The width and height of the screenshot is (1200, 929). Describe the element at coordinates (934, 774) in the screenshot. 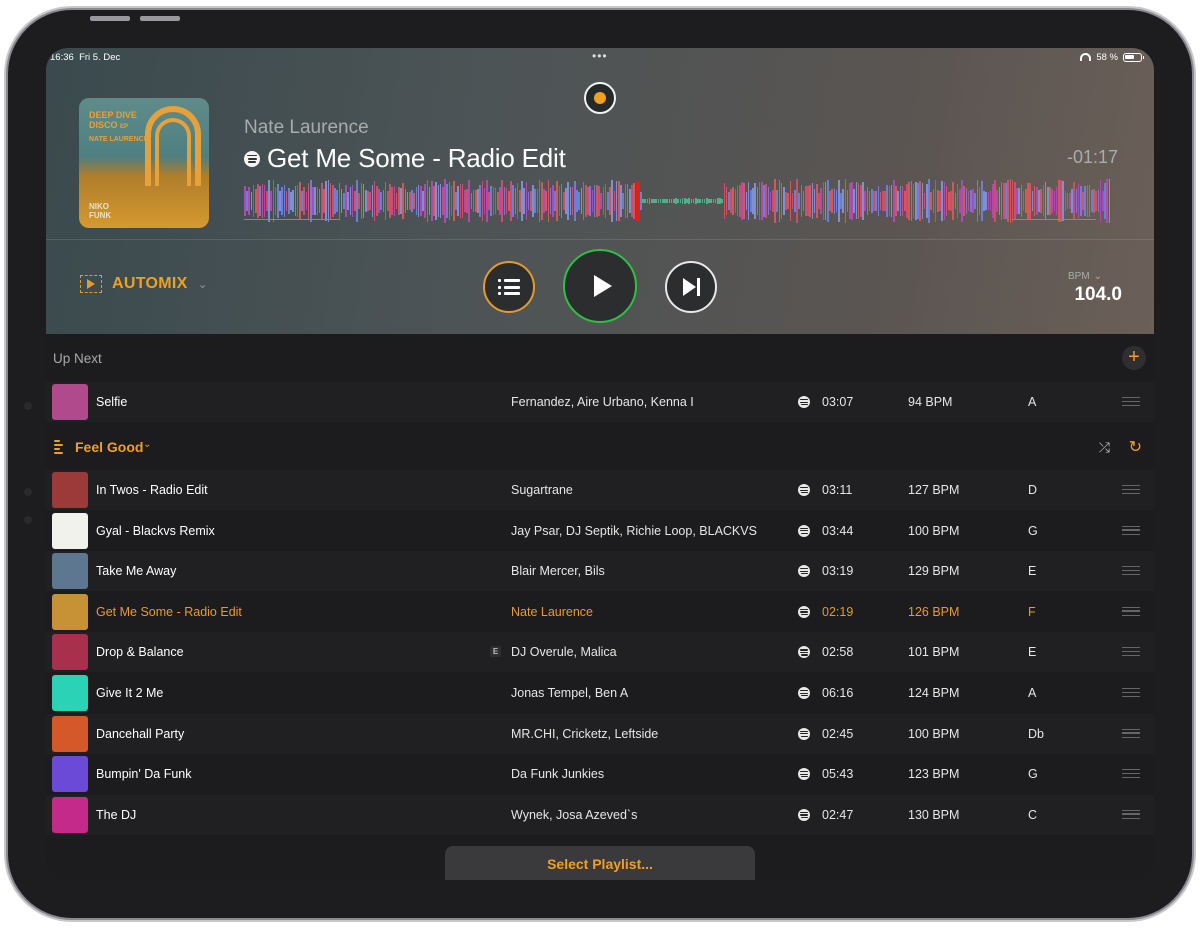

I see `track-bpm: 123 BPM` at that location.